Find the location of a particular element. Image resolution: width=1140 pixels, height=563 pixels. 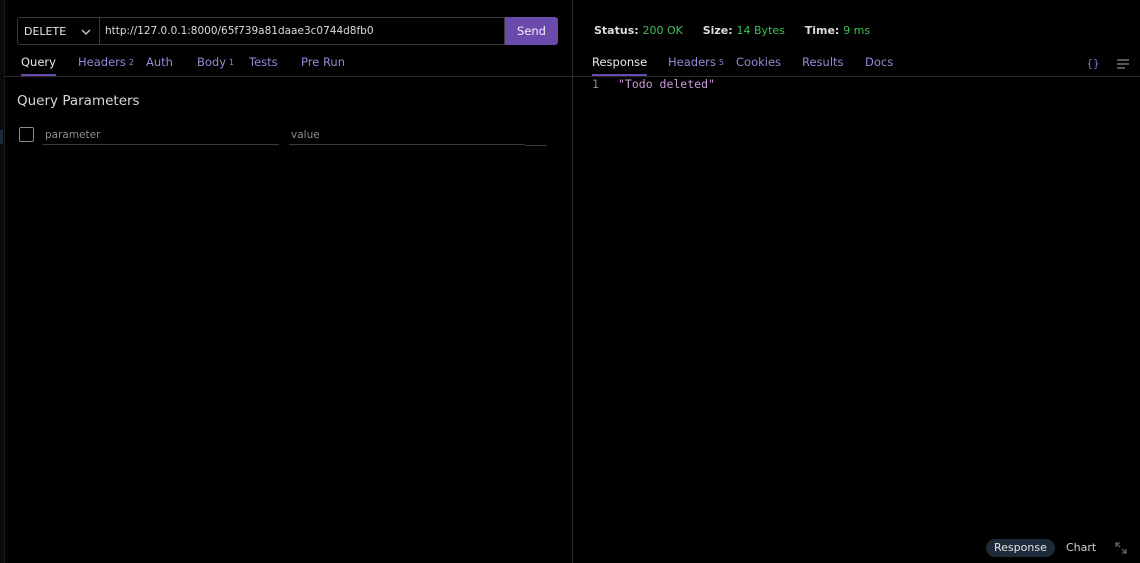

response-tabs: Response Headers 5 Cookies Results Docs is located at coordinates (856, 65).